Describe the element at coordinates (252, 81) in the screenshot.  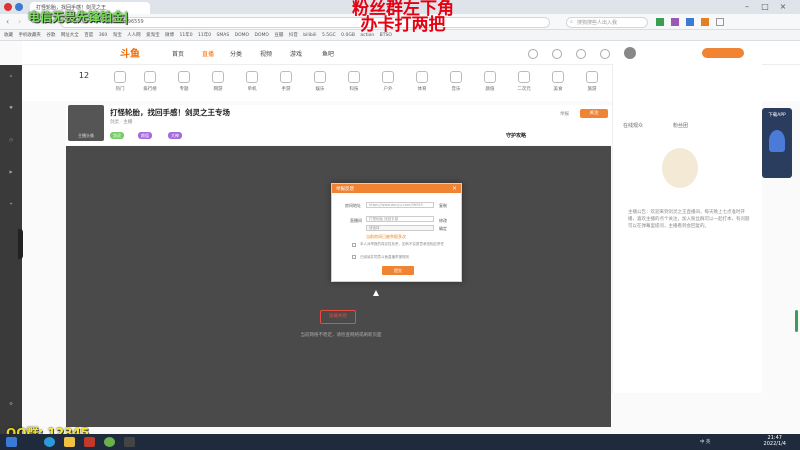
I see `category-item: 单机` at that location.